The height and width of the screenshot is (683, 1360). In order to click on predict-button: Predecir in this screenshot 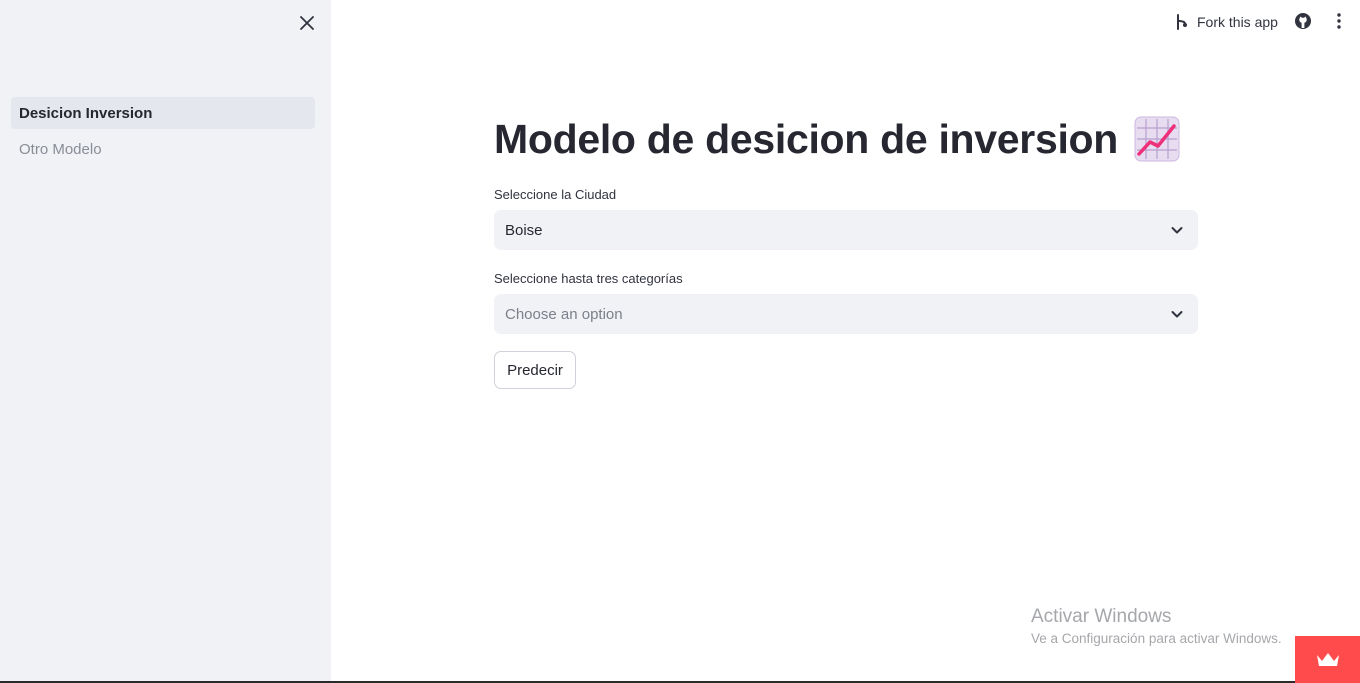, I will do `click(535, 370)`.